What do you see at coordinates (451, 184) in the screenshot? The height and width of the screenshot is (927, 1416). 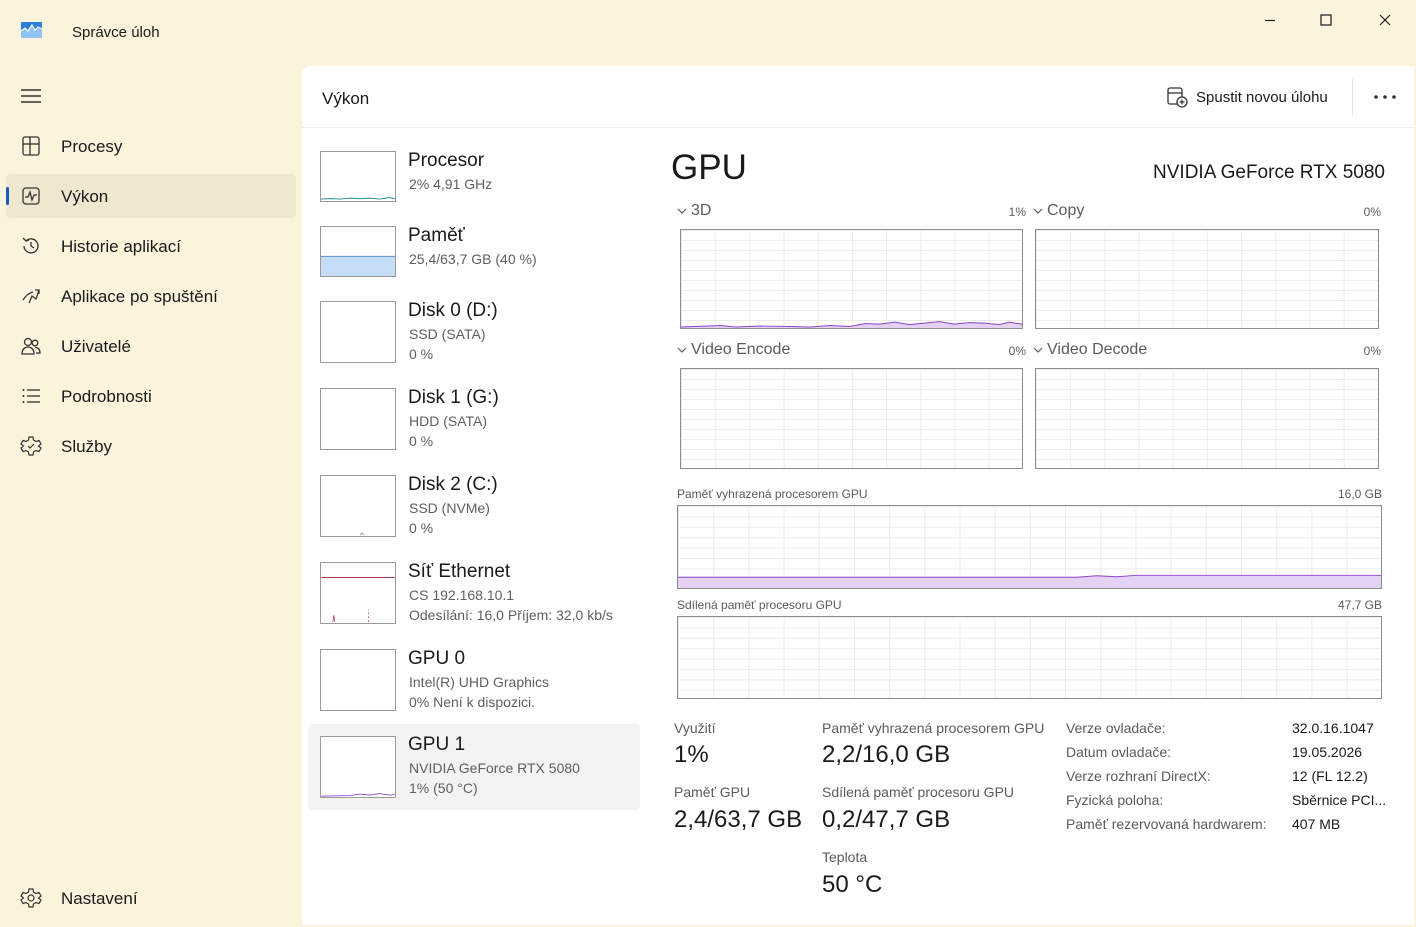 I see `device-subtitle: 2% 4,91 GHz` at bounding box center [451, 184].